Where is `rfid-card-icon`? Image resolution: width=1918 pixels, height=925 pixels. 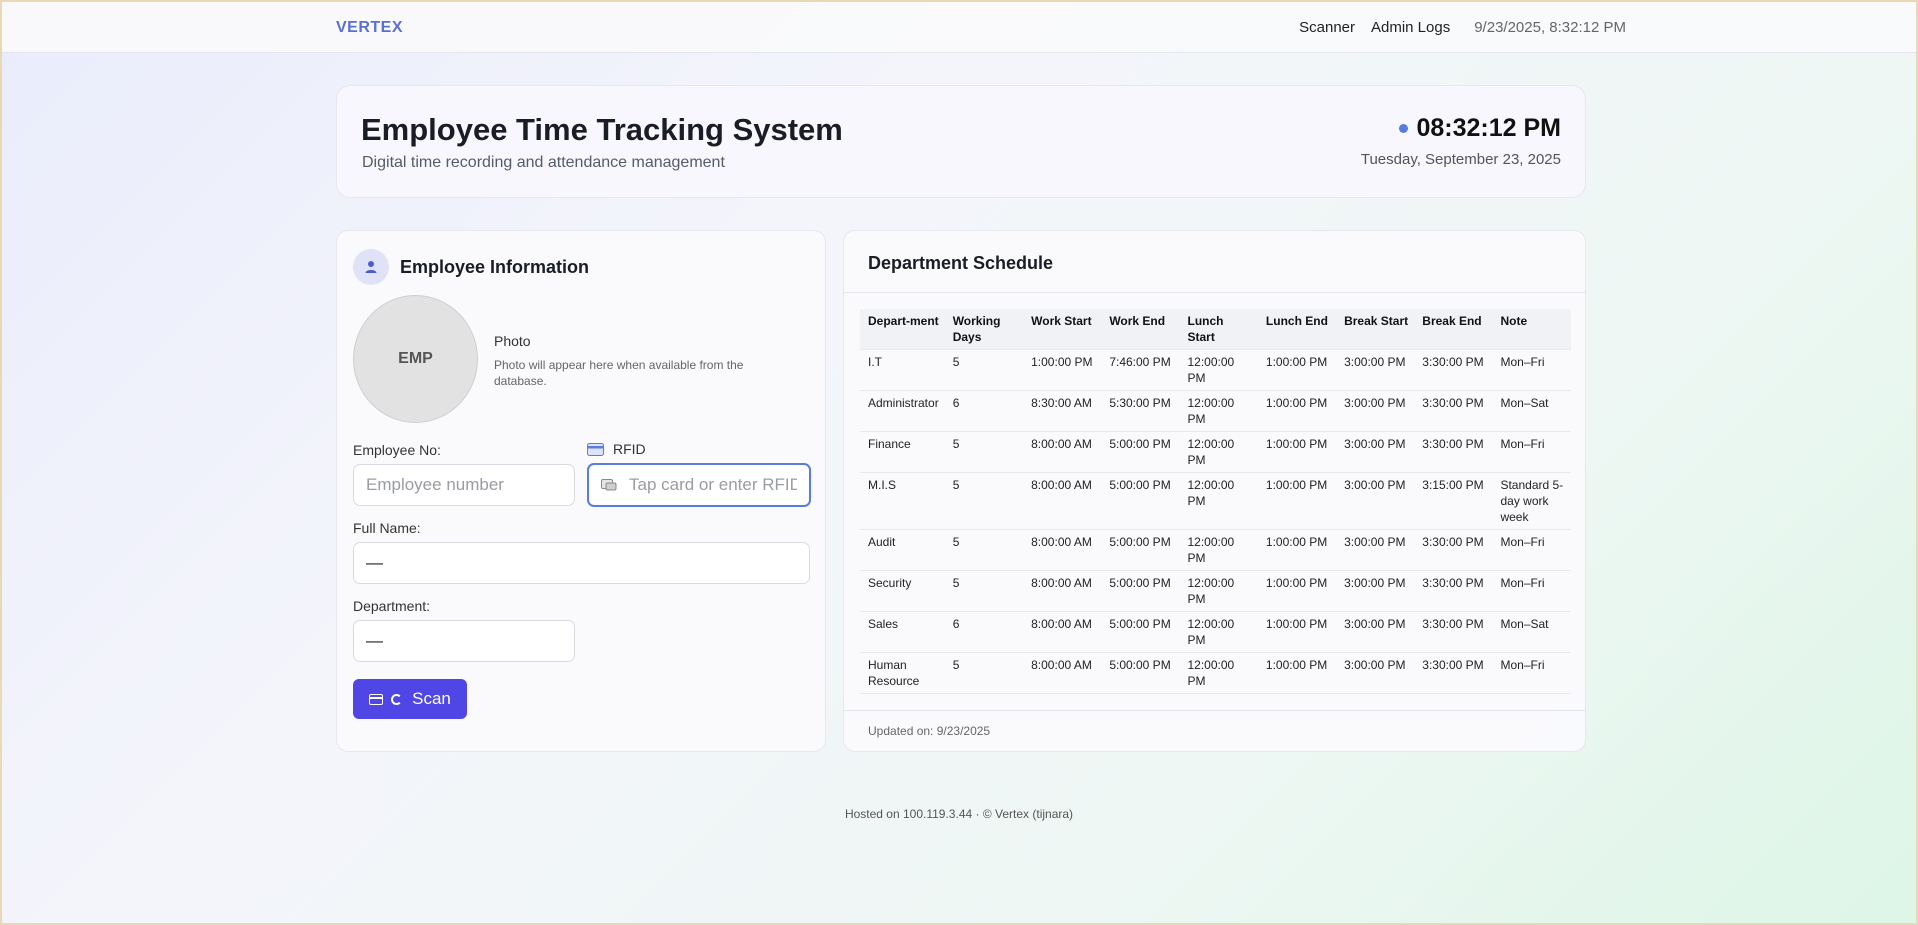 rfid-card-icon is located at coordinates (595, 449).